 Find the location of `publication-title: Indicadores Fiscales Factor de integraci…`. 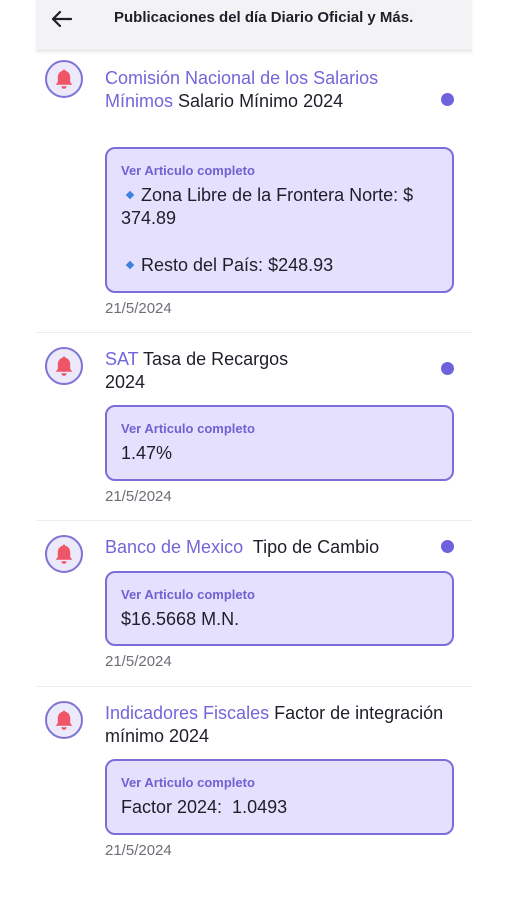

publication-title: Indicadores Fiscales Factor de integraci… is located at coordinates (295, 725).